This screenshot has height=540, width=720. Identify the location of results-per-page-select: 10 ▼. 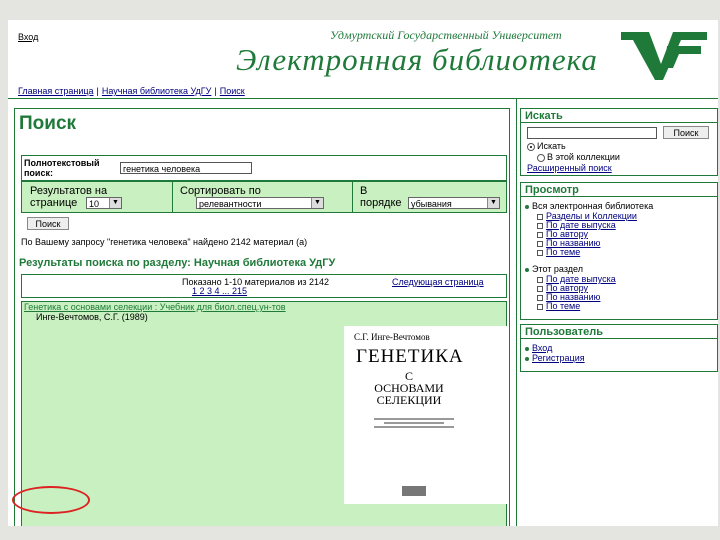
(104, 203).